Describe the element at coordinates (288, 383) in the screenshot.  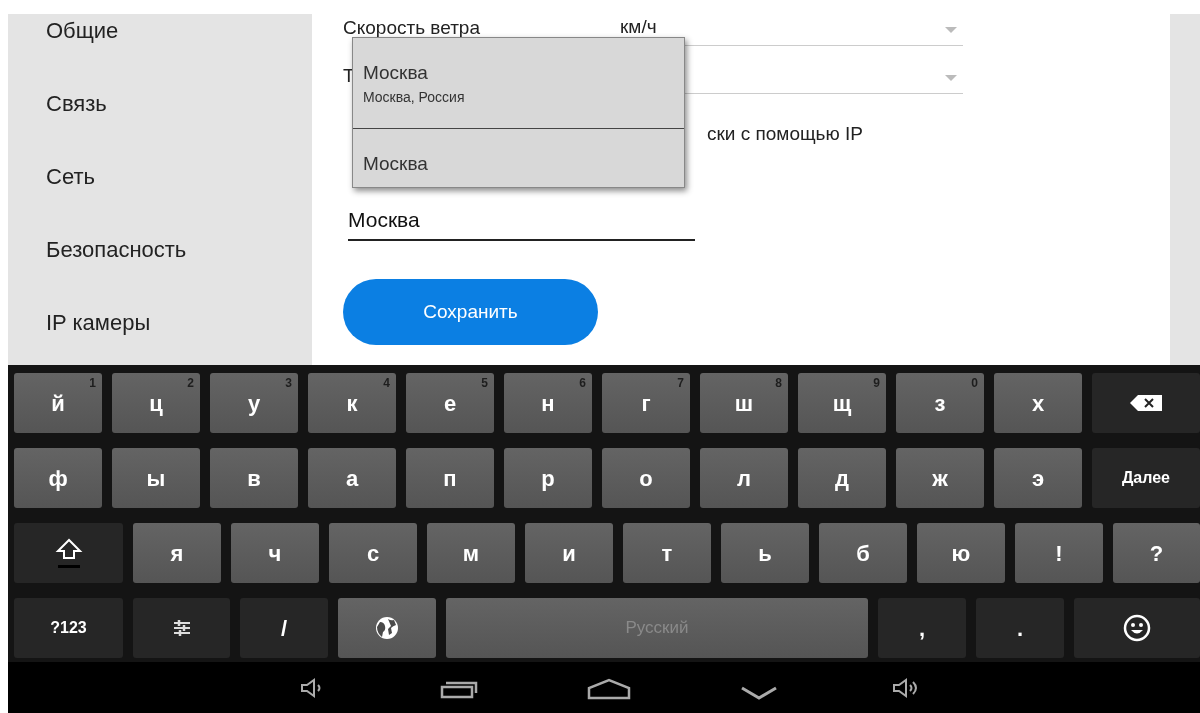
I see `number-hint: 3` at that location.